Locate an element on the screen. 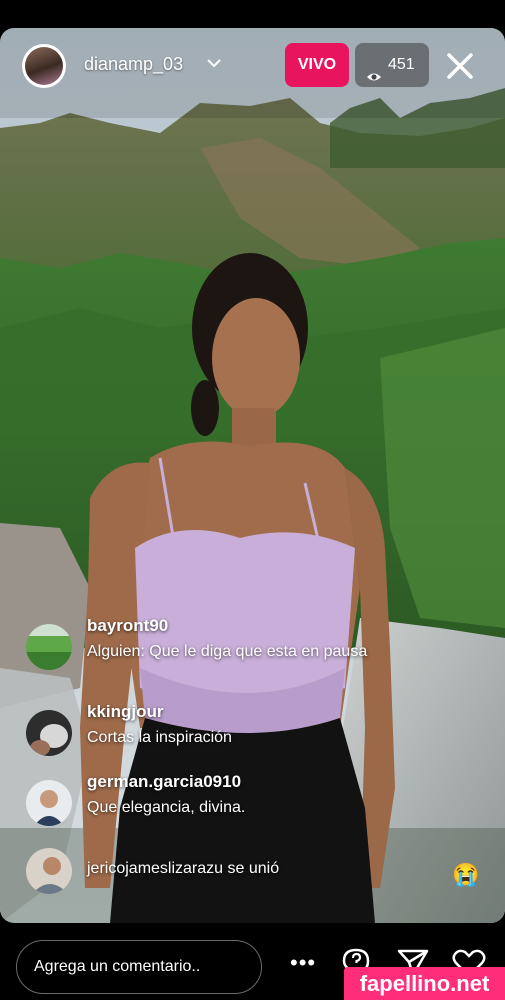  comment-input: Agrega un comentario.. is located at coordinates (139, 967).